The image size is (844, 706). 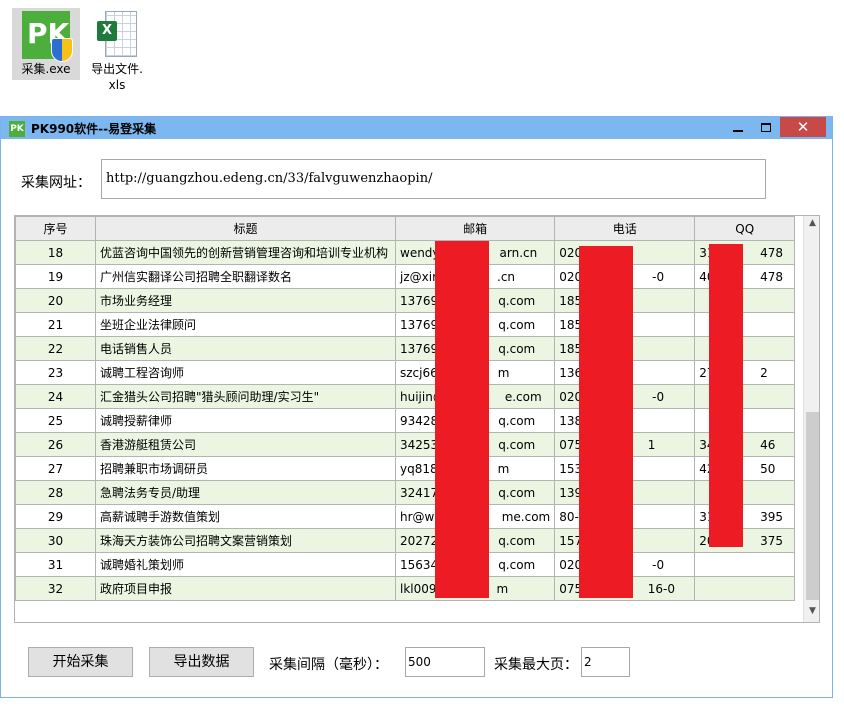 What do you see at coordinates (201, 662) in the screenshot?
I see `export-data-button: 导出数据` at bounding box center [201, 662].